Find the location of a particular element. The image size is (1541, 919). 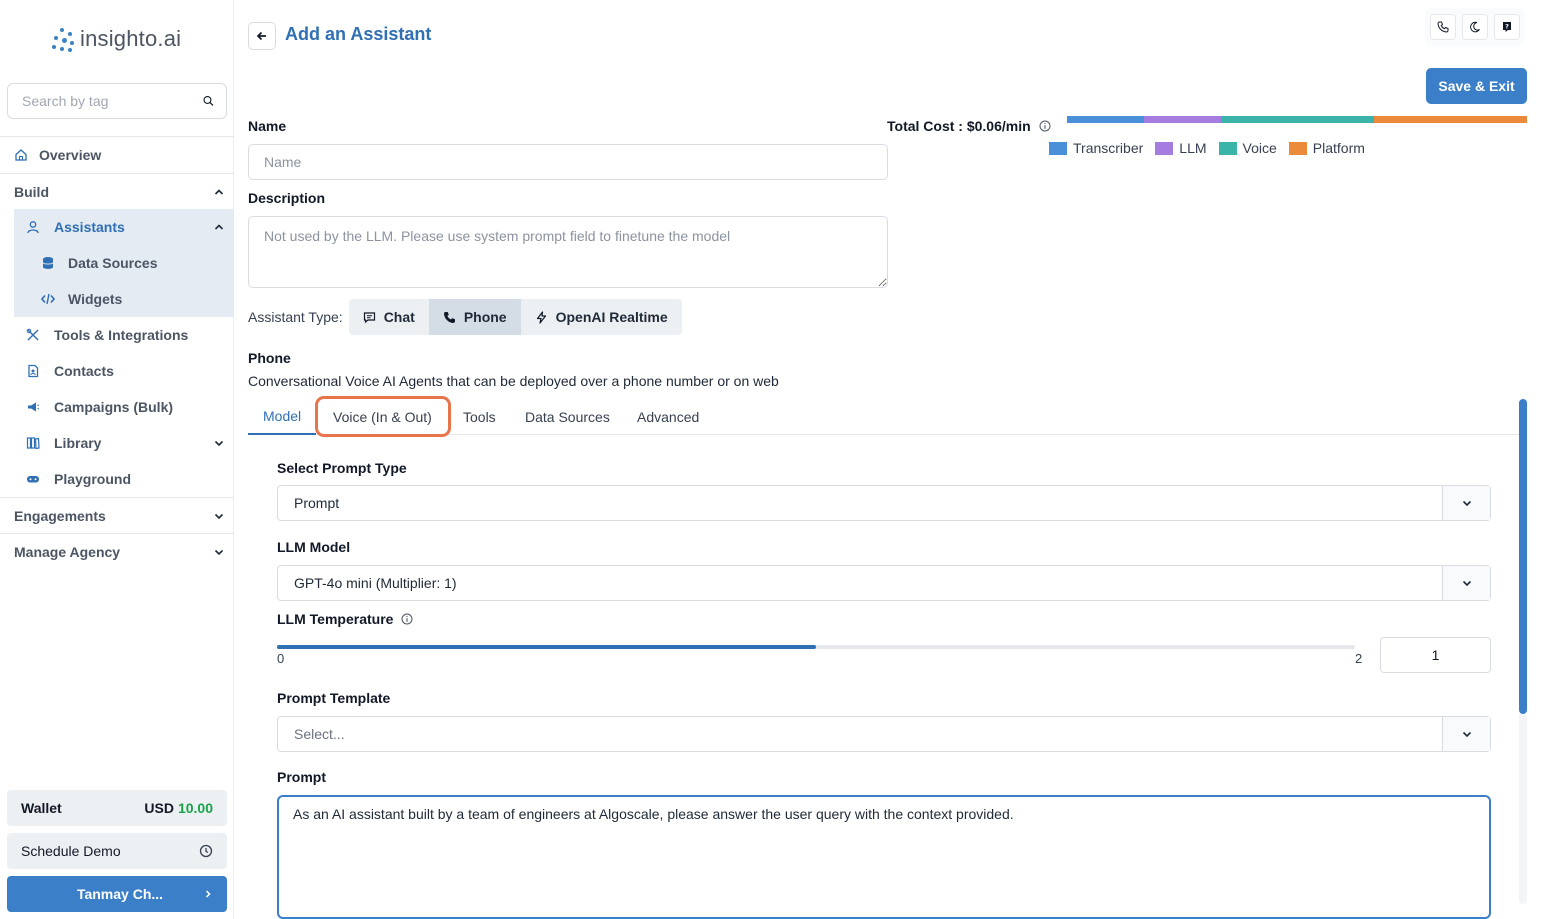

description-input is located at coordinates (568, 252).